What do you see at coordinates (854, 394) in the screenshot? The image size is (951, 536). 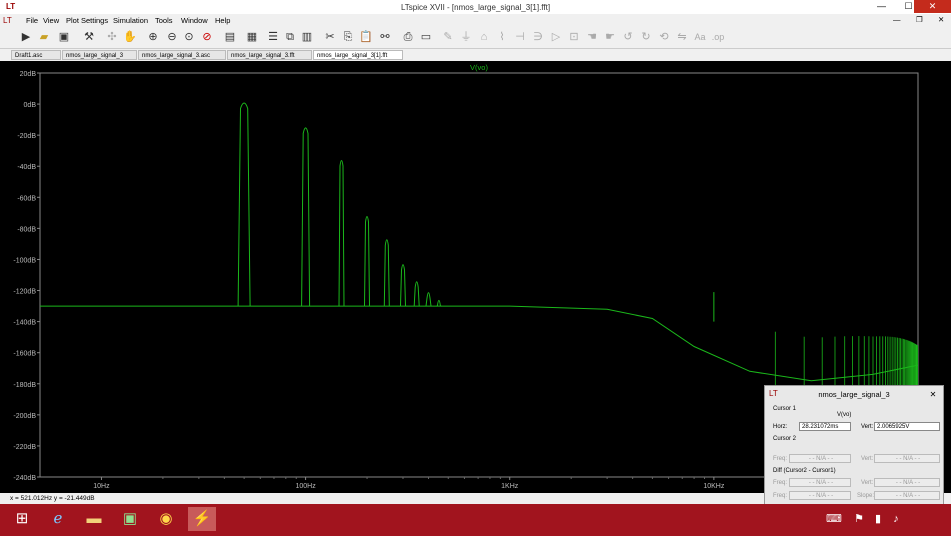 I see `cursor-window-title: nmos_large_signal_3` at bounding box center [854, 394].